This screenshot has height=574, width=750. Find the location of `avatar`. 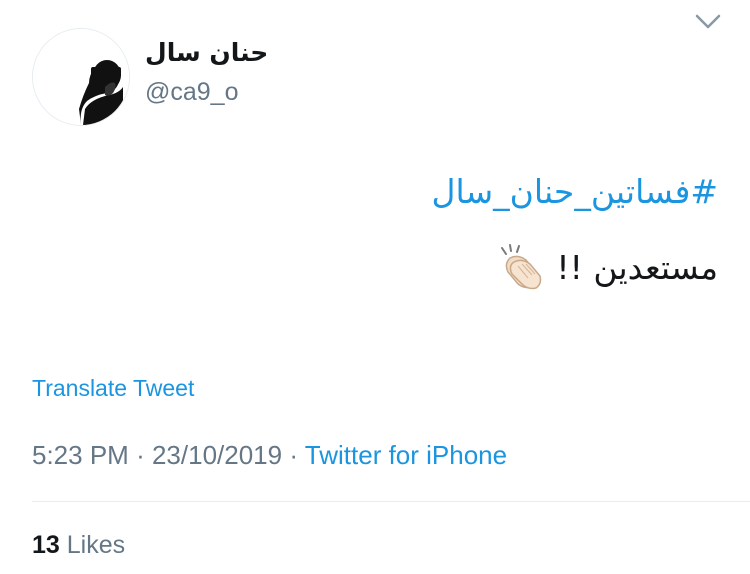

avatar is located at coordinates (81, 77).